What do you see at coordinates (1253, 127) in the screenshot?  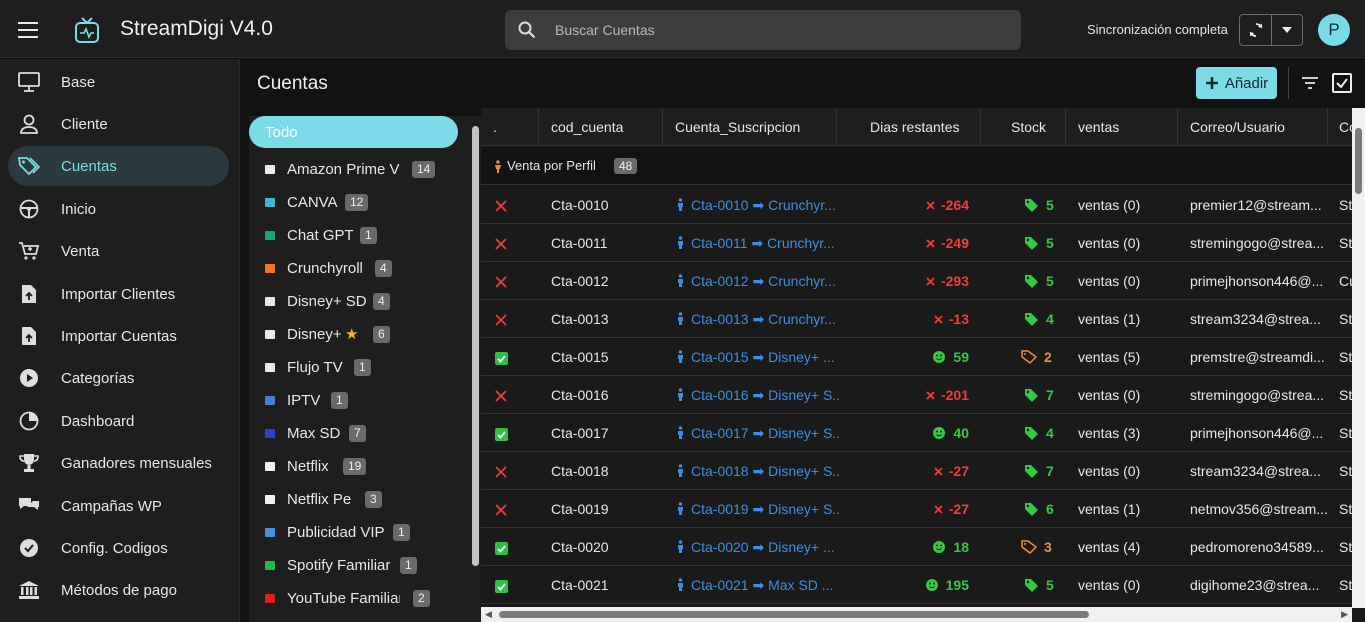 I see `col-correo: Correo/Usuario` at bounding box center [1253, 127].